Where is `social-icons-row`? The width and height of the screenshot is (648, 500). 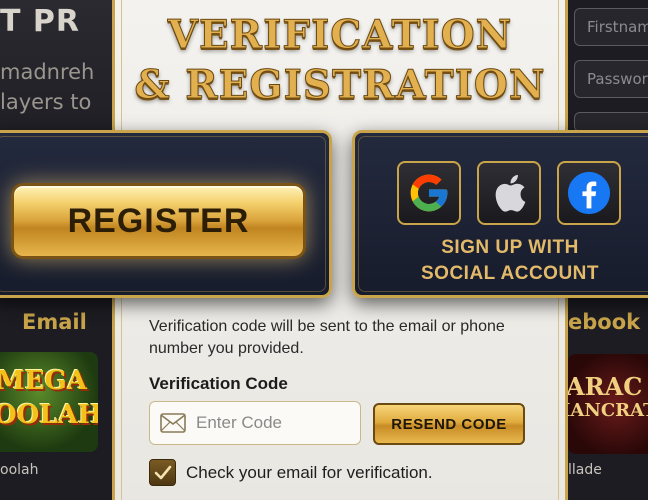 social-icons-row is located at coordinates (509, 193).